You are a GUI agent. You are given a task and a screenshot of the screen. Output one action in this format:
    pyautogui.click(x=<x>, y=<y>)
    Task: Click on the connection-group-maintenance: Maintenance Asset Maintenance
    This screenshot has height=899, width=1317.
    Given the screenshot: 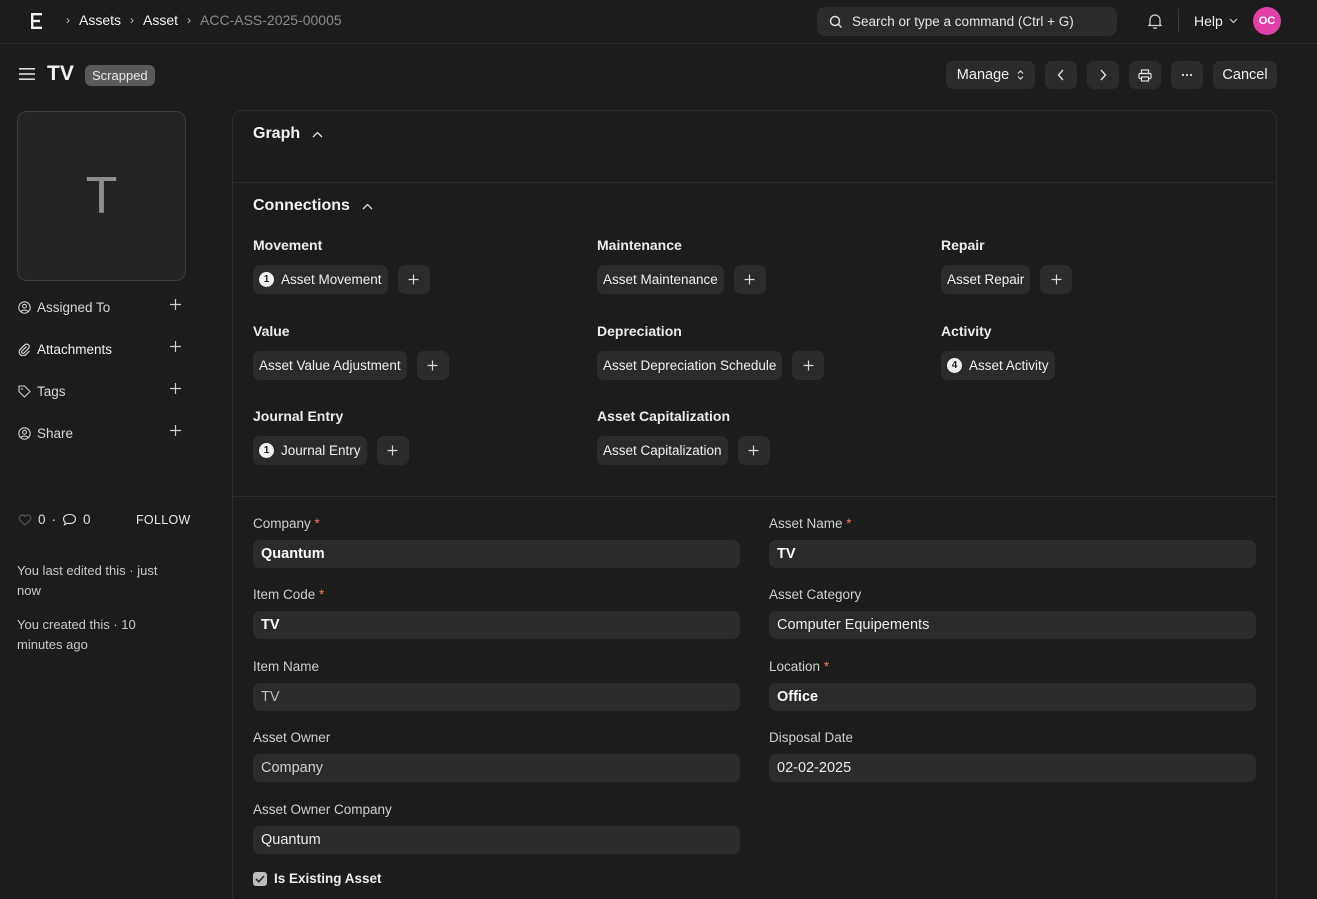 What is the action you would take?
    pyautogui.click(x=681, y=265)
    